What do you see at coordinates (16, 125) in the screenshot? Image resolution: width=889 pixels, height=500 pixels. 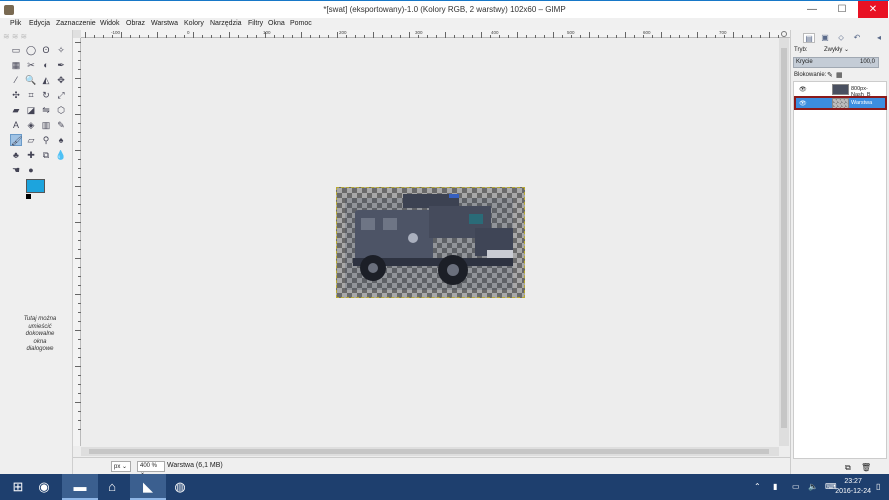 I see `text-icon: A` at bounding box center [16, 125].